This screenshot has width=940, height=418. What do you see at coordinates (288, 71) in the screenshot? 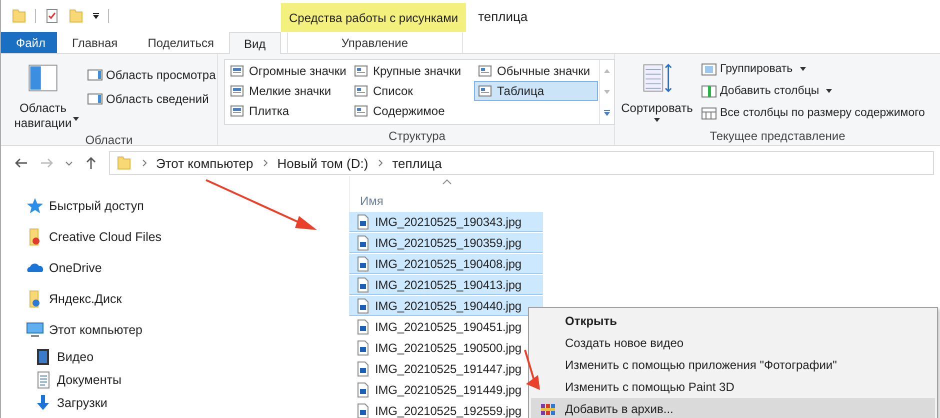
I see `layout-option: Огромные значки` at bounding box center [288, 71].